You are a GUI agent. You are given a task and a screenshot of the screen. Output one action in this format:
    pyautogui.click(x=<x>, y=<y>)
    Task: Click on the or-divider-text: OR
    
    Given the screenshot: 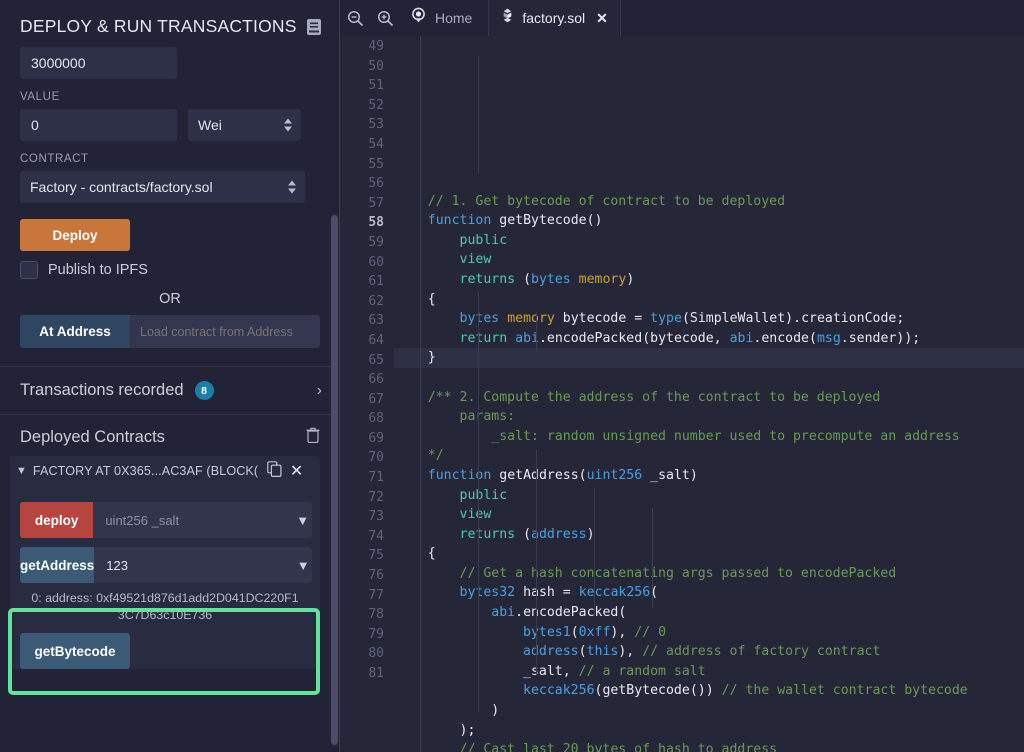 What is the action you would take?
    pyautogui.click(x=170, y=299)
    